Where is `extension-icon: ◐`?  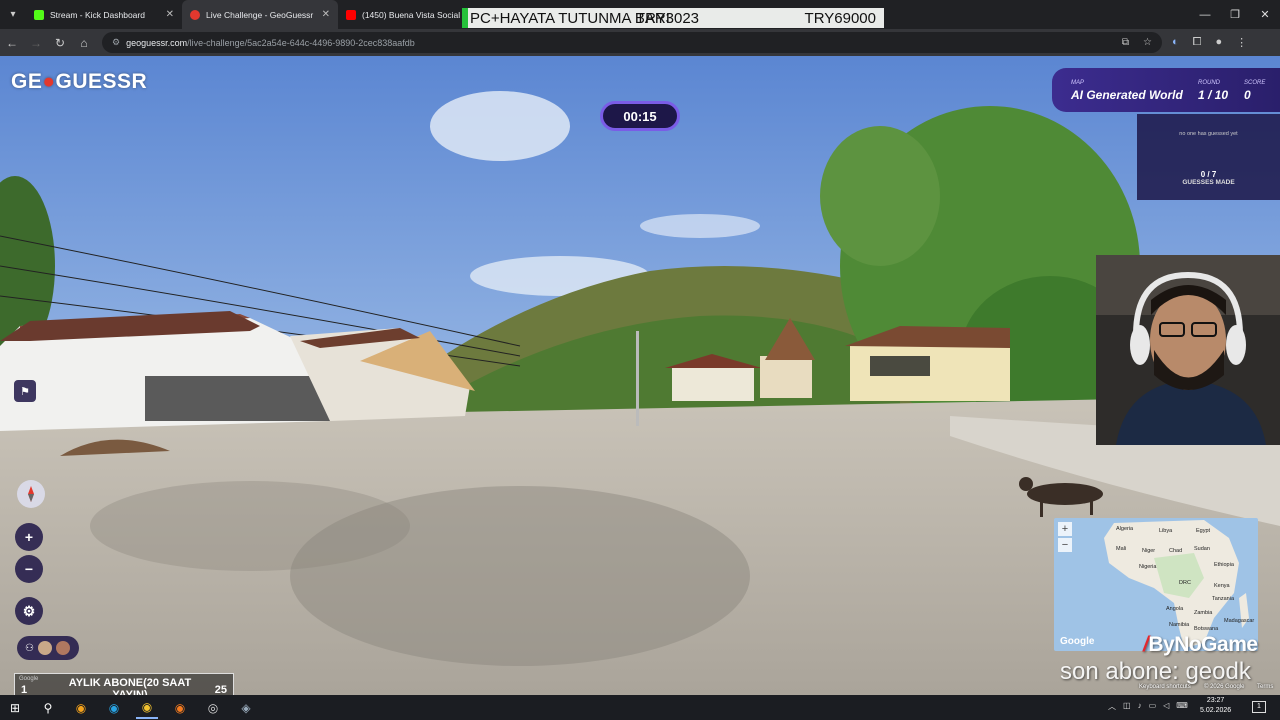 extension-icon: ◐ is located at coordinates (1175, 42).